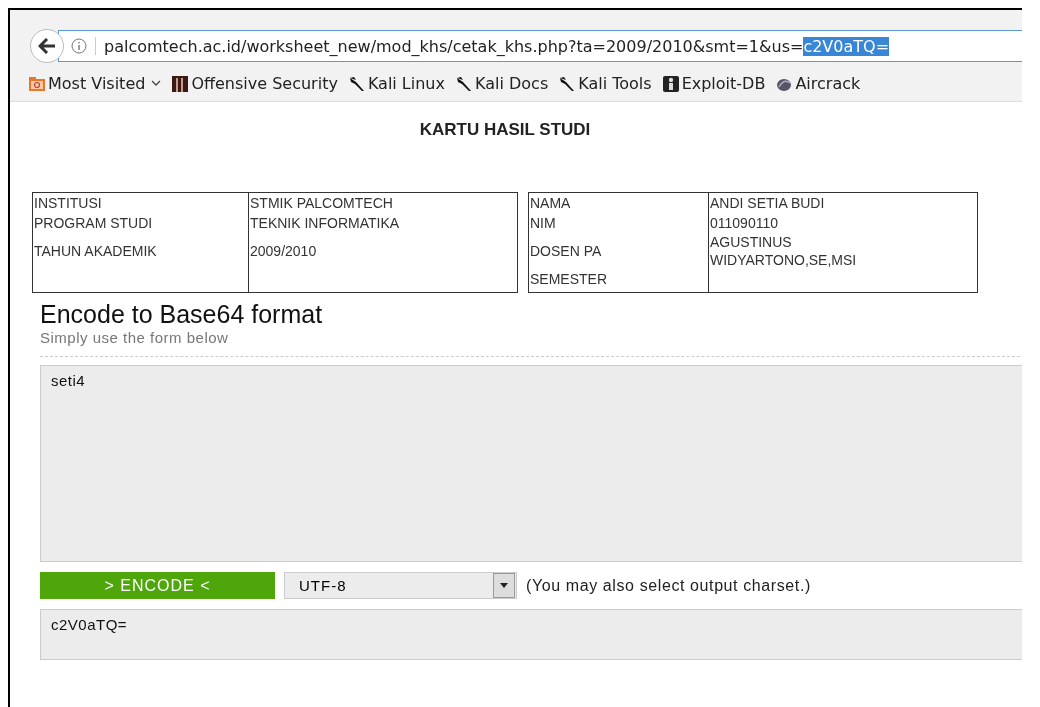 Image resolution: width=1040 pixels, height=707 pixels. What do you see at coordinates (531, 634) in the screenshot?
I see `output-field: c2V0aTQ=` at bounding box center [531, 634].